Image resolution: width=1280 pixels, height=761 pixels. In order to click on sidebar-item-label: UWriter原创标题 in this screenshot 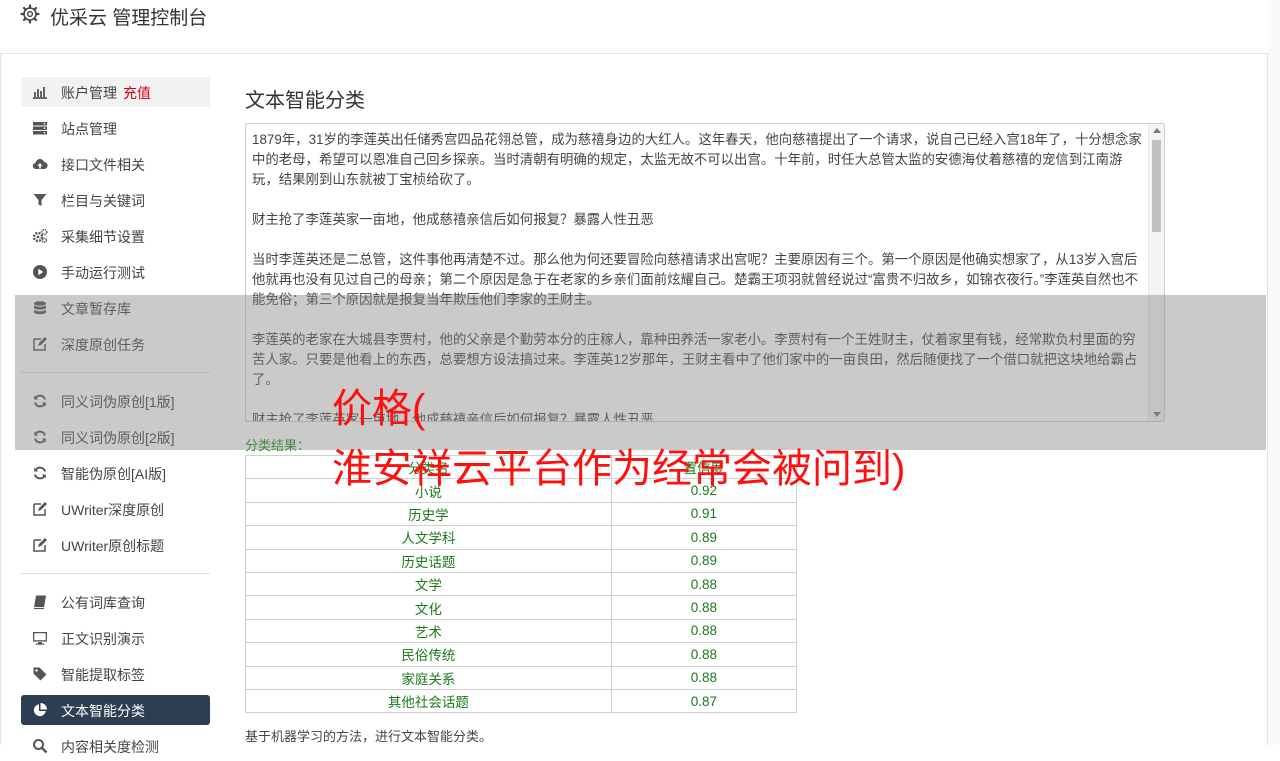, I will do `click(113, 546)`.